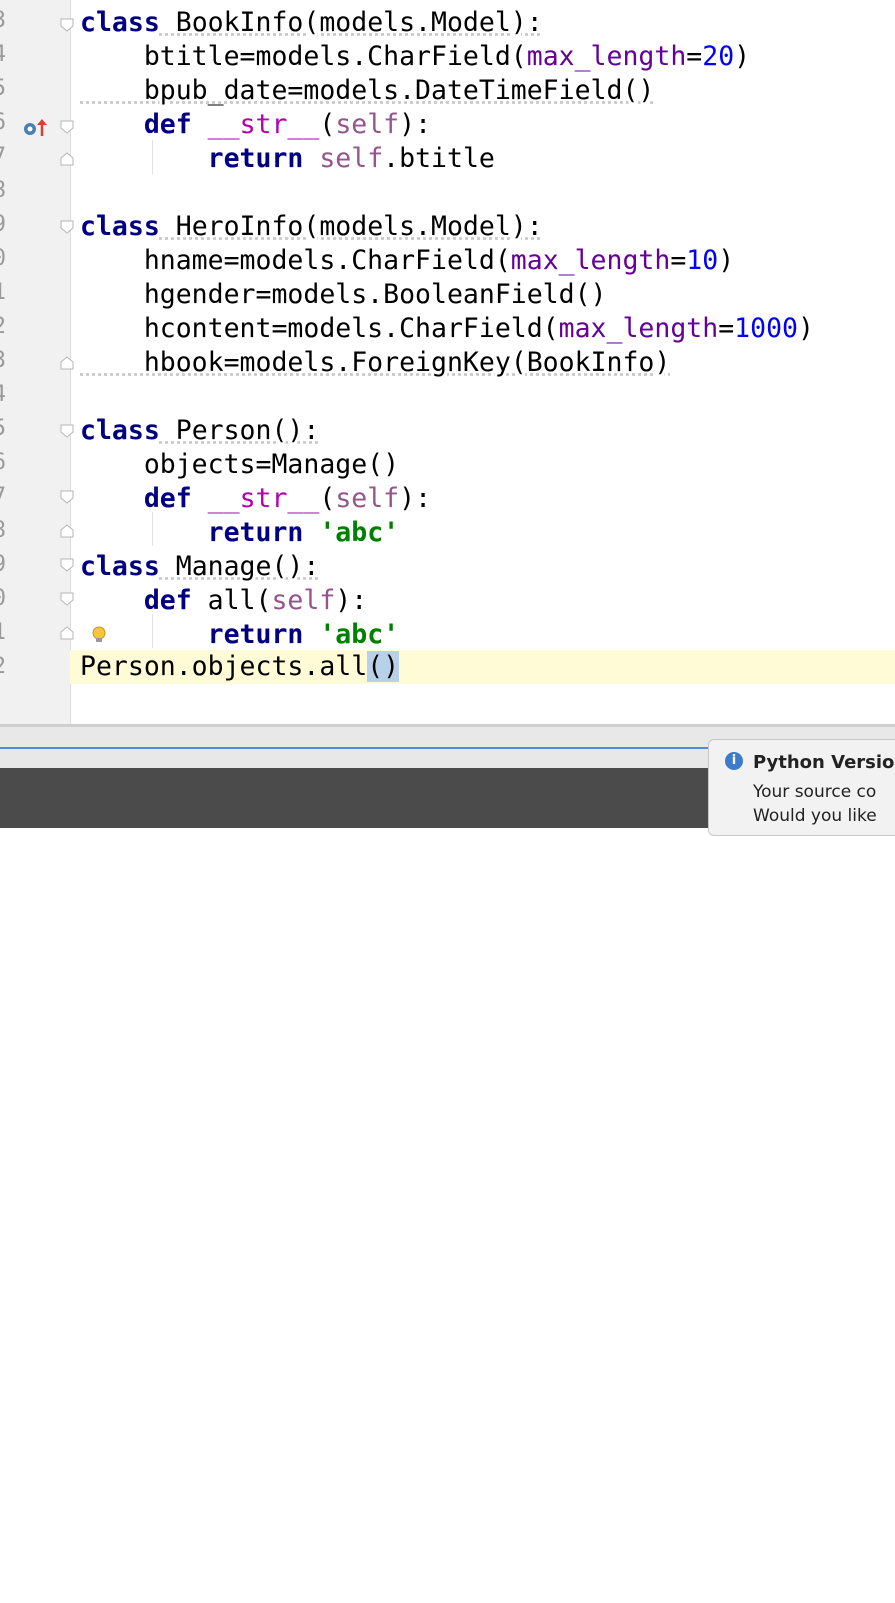 This screenshot has height=1603, width=895. I want to click on code-line: hname=models.CharField(max_length=10), so click(407, 261).